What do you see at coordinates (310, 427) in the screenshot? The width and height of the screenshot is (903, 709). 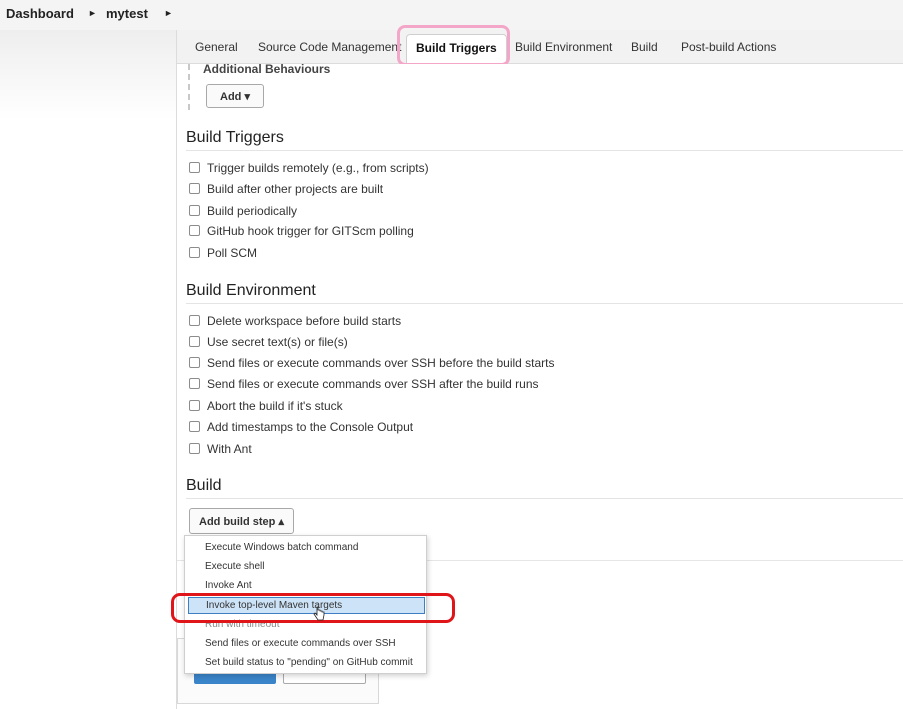 I see `environment-option-label: Add timestamps to the Console Output` at bounding box center [310, 427].